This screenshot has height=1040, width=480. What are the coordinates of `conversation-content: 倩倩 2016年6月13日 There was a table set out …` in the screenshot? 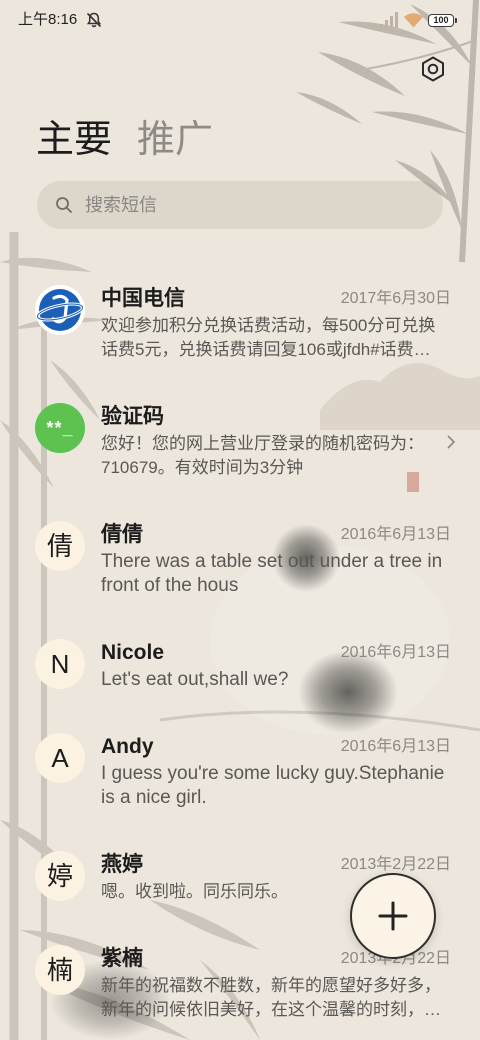 It's located at (276, 560).